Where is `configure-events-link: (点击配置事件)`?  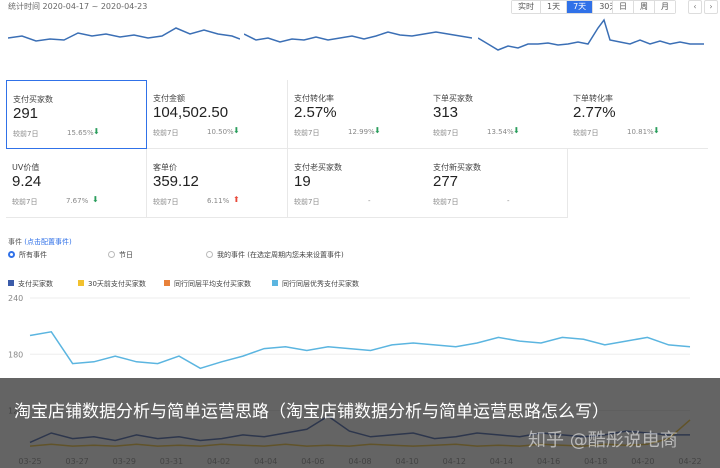 configure-events-link: (点击配置事件) is located at coordinates (47, 242).